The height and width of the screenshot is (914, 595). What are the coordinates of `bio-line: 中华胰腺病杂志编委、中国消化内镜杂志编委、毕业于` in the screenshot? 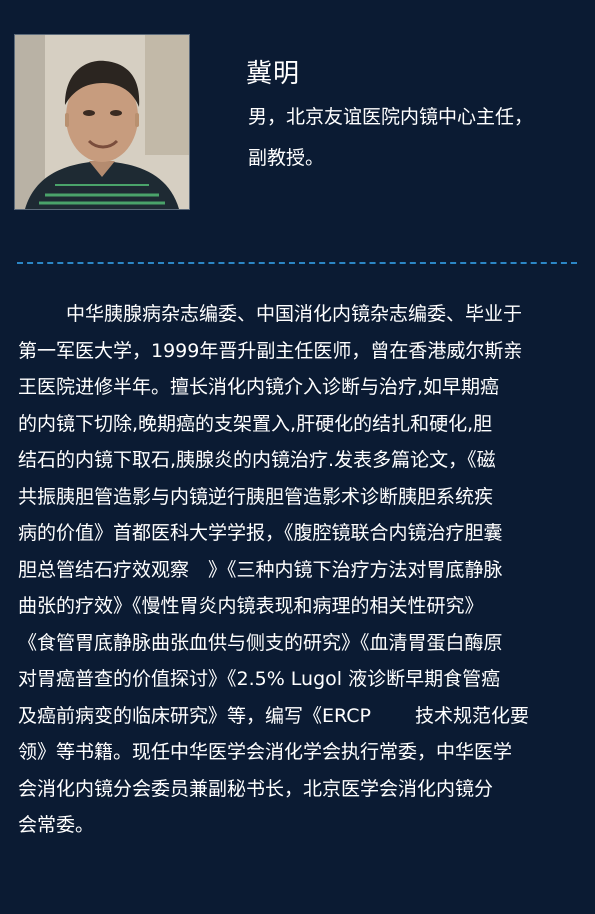 It's located at (294, 314).